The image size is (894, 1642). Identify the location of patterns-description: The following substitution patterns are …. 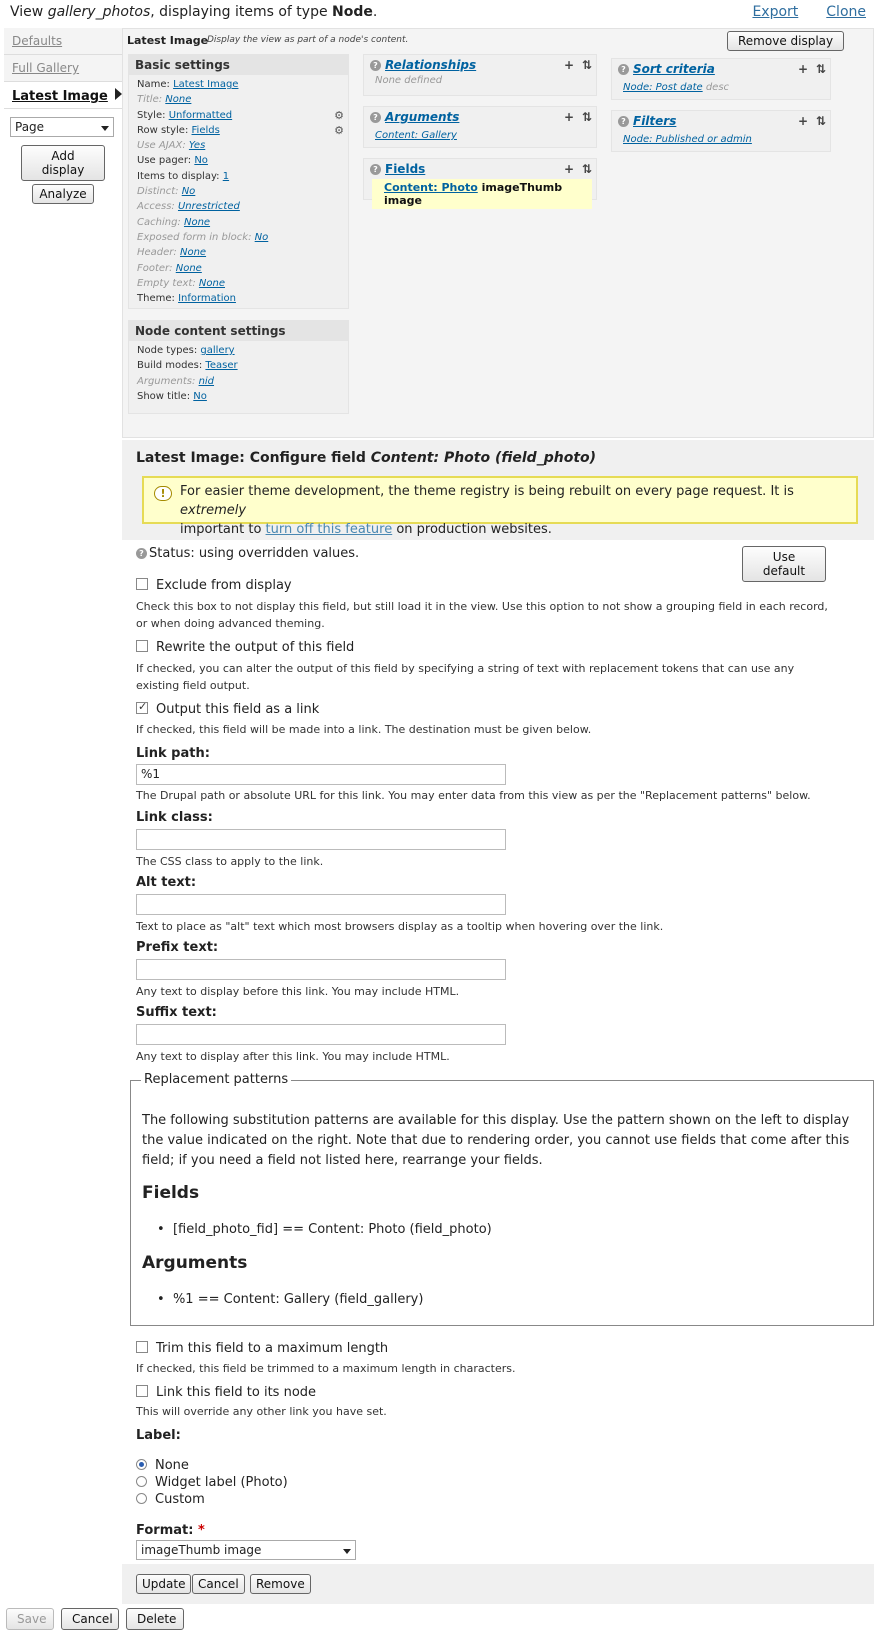
(496, 1140).